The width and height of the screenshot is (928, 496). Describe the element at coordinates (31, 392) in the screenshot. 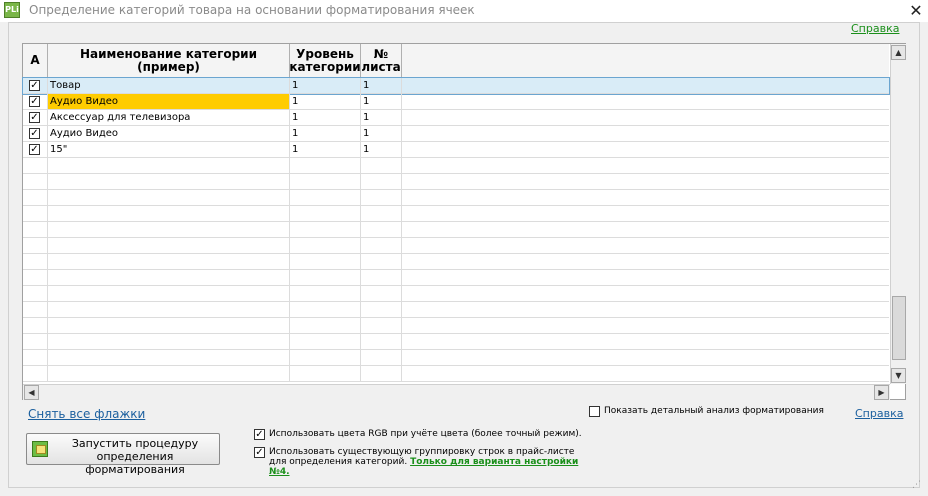

I see `scroll-left-icon: ◀` at that location.